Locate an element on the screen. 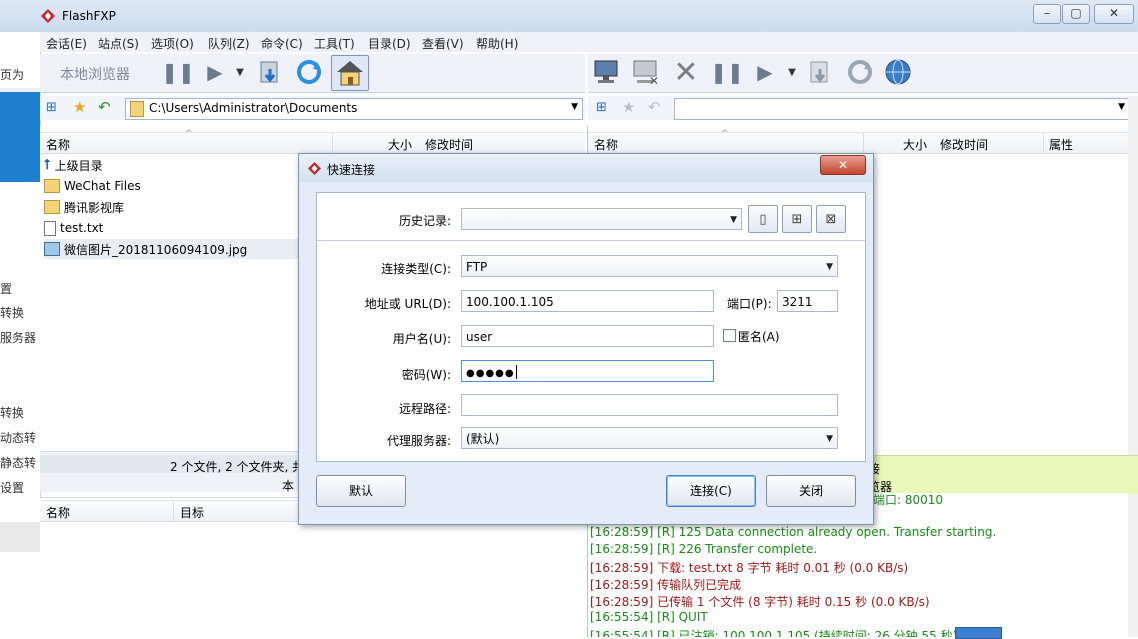 This screenshot has width=1138, height=639. menu-sites: 站点(S) is located at coordinates (118, 43).